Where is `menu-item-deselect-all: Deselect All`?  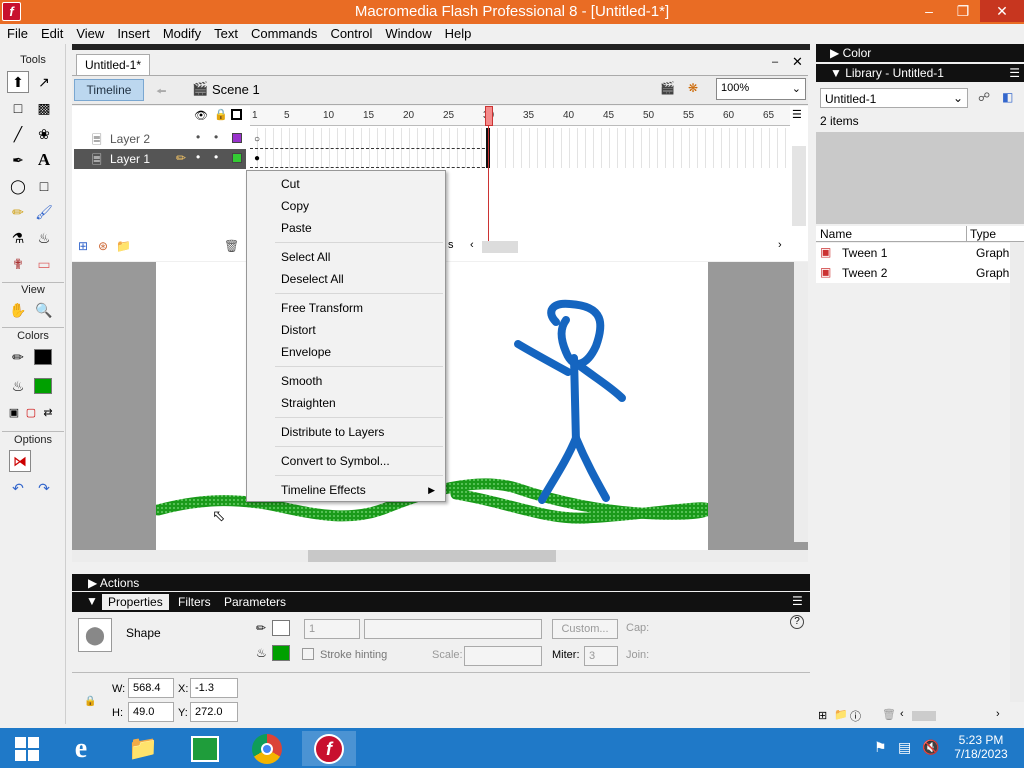
menu-item-deselect-all: Deselect All is located at coordinates (346, 279).